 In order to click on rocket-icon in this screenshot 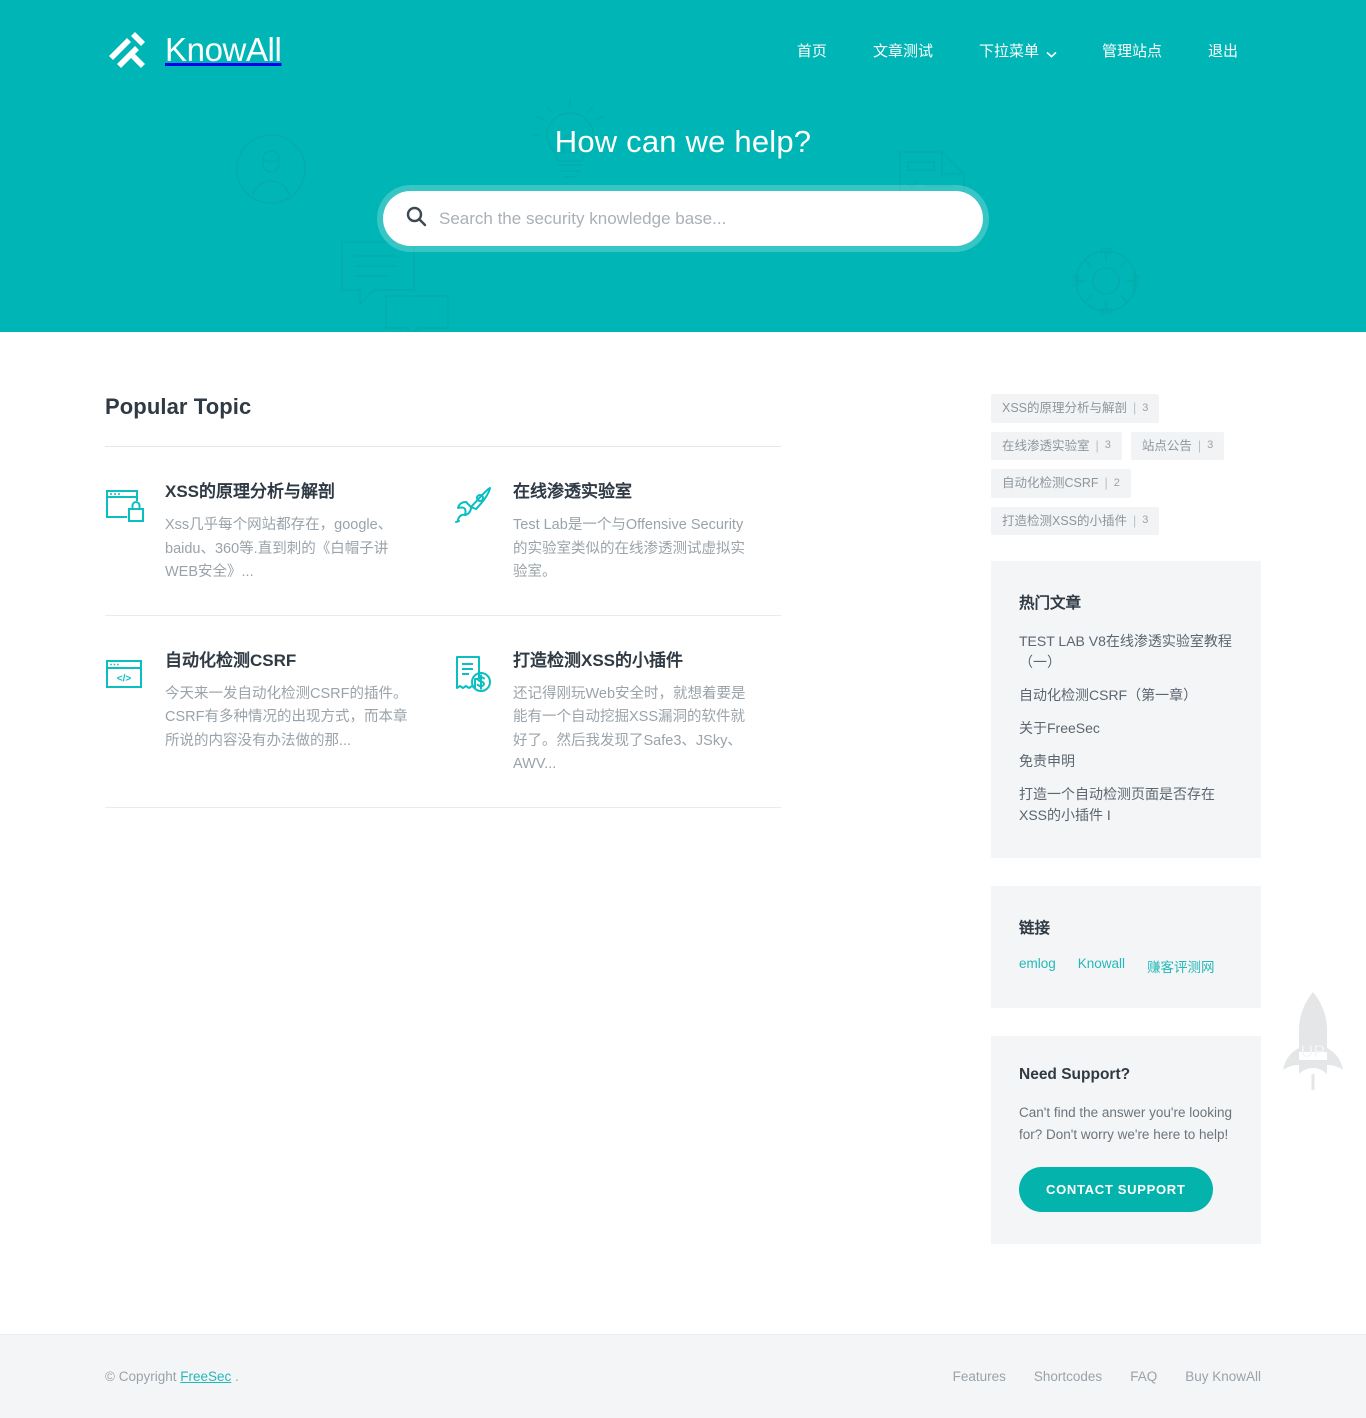, I will do `click(473, 505)`.